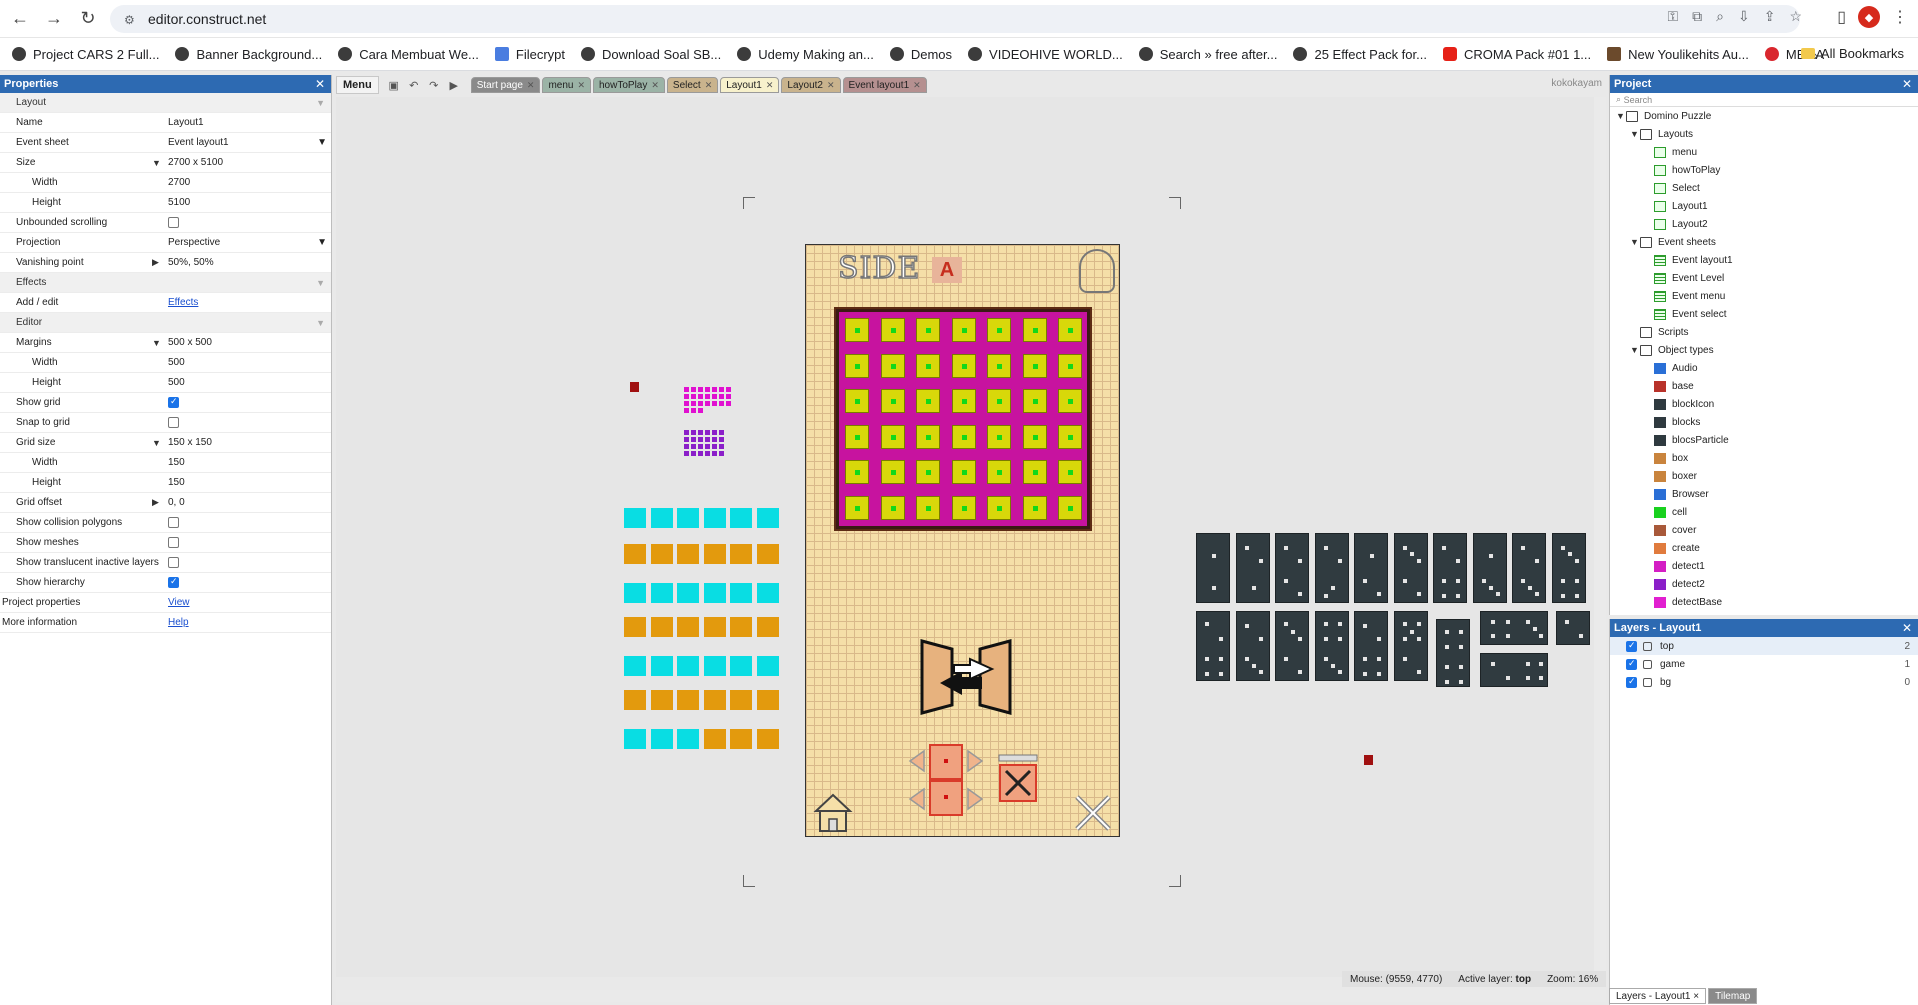 This screenshot has width=1918, height=1005. I want to click on property-row: Height 5100, so click(165, 203).